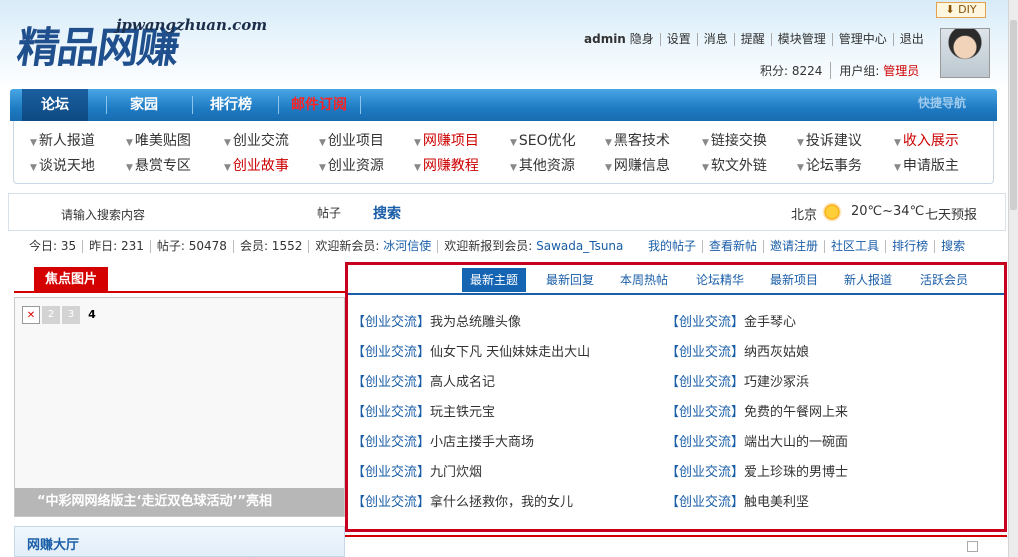  I want to click on subforum-item: ▼ 创业项目, so click(351, 140).